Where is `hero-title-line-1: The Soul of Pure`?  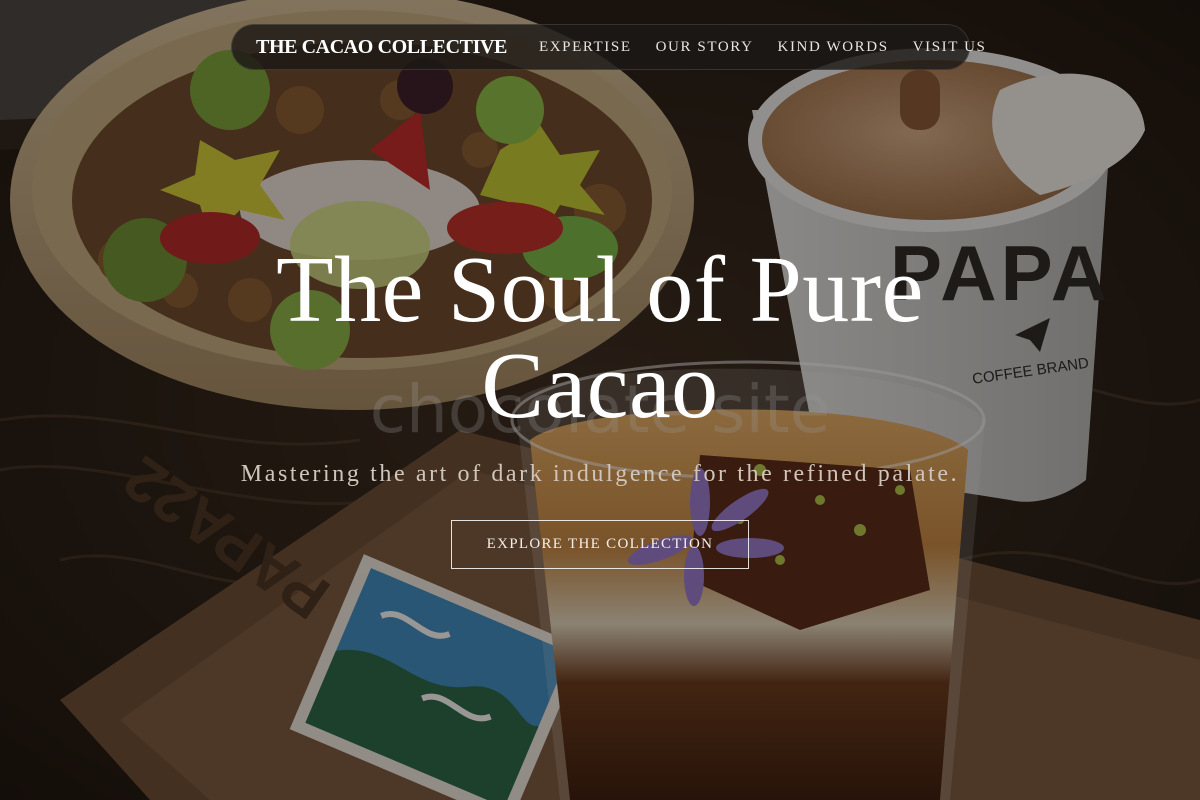 hero-title-line-1: The Soul of Pure is located at coordinates (600, 290).